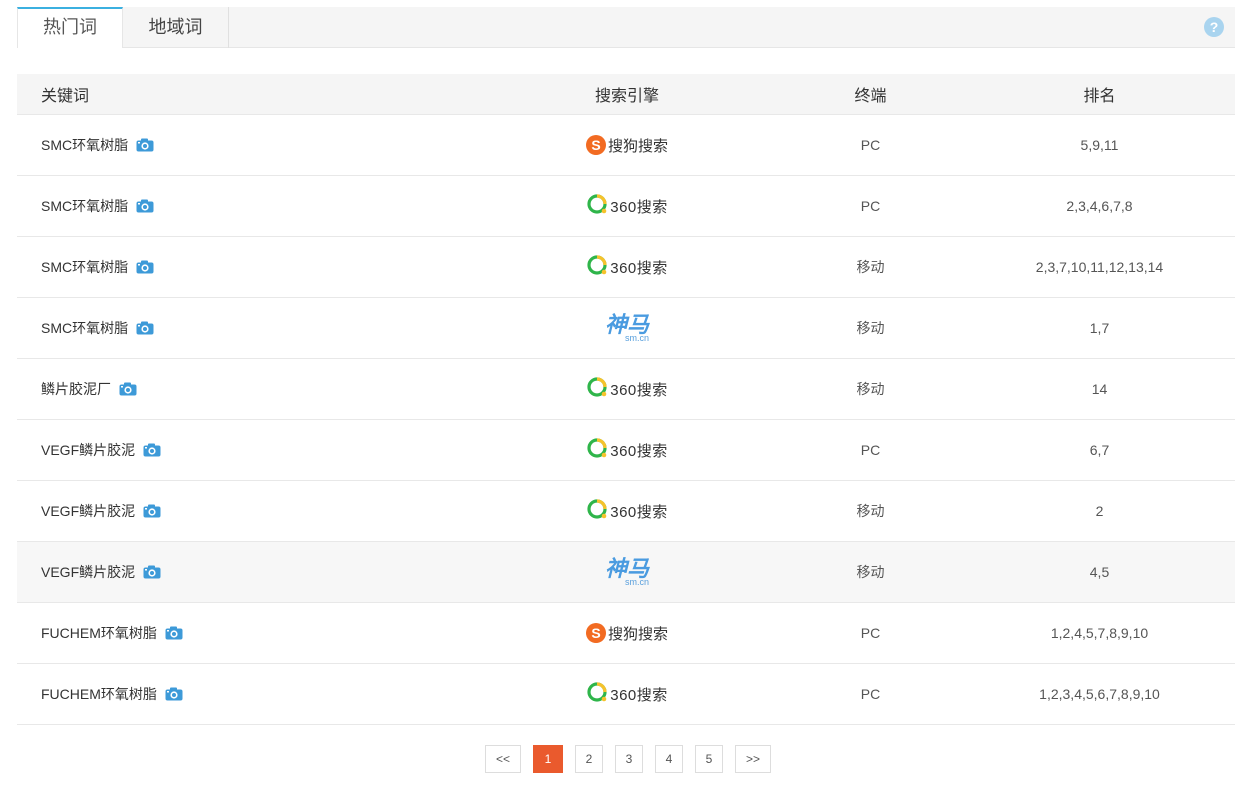  Describe the element at coordinates (1099, 206) in the screenshot. I see `rank-cell: 2,3,4,6,7,8` at that location.